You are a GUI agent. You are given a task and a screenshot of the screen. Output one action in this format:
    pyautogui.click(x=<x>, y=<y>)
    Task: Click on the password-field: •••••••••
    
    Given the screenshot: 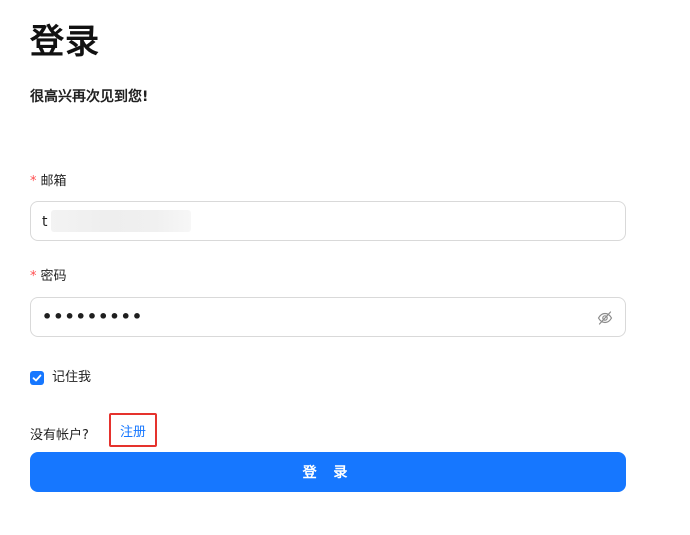 What is the action you would take?
    pyautogui.click(x=328, y=317)
    